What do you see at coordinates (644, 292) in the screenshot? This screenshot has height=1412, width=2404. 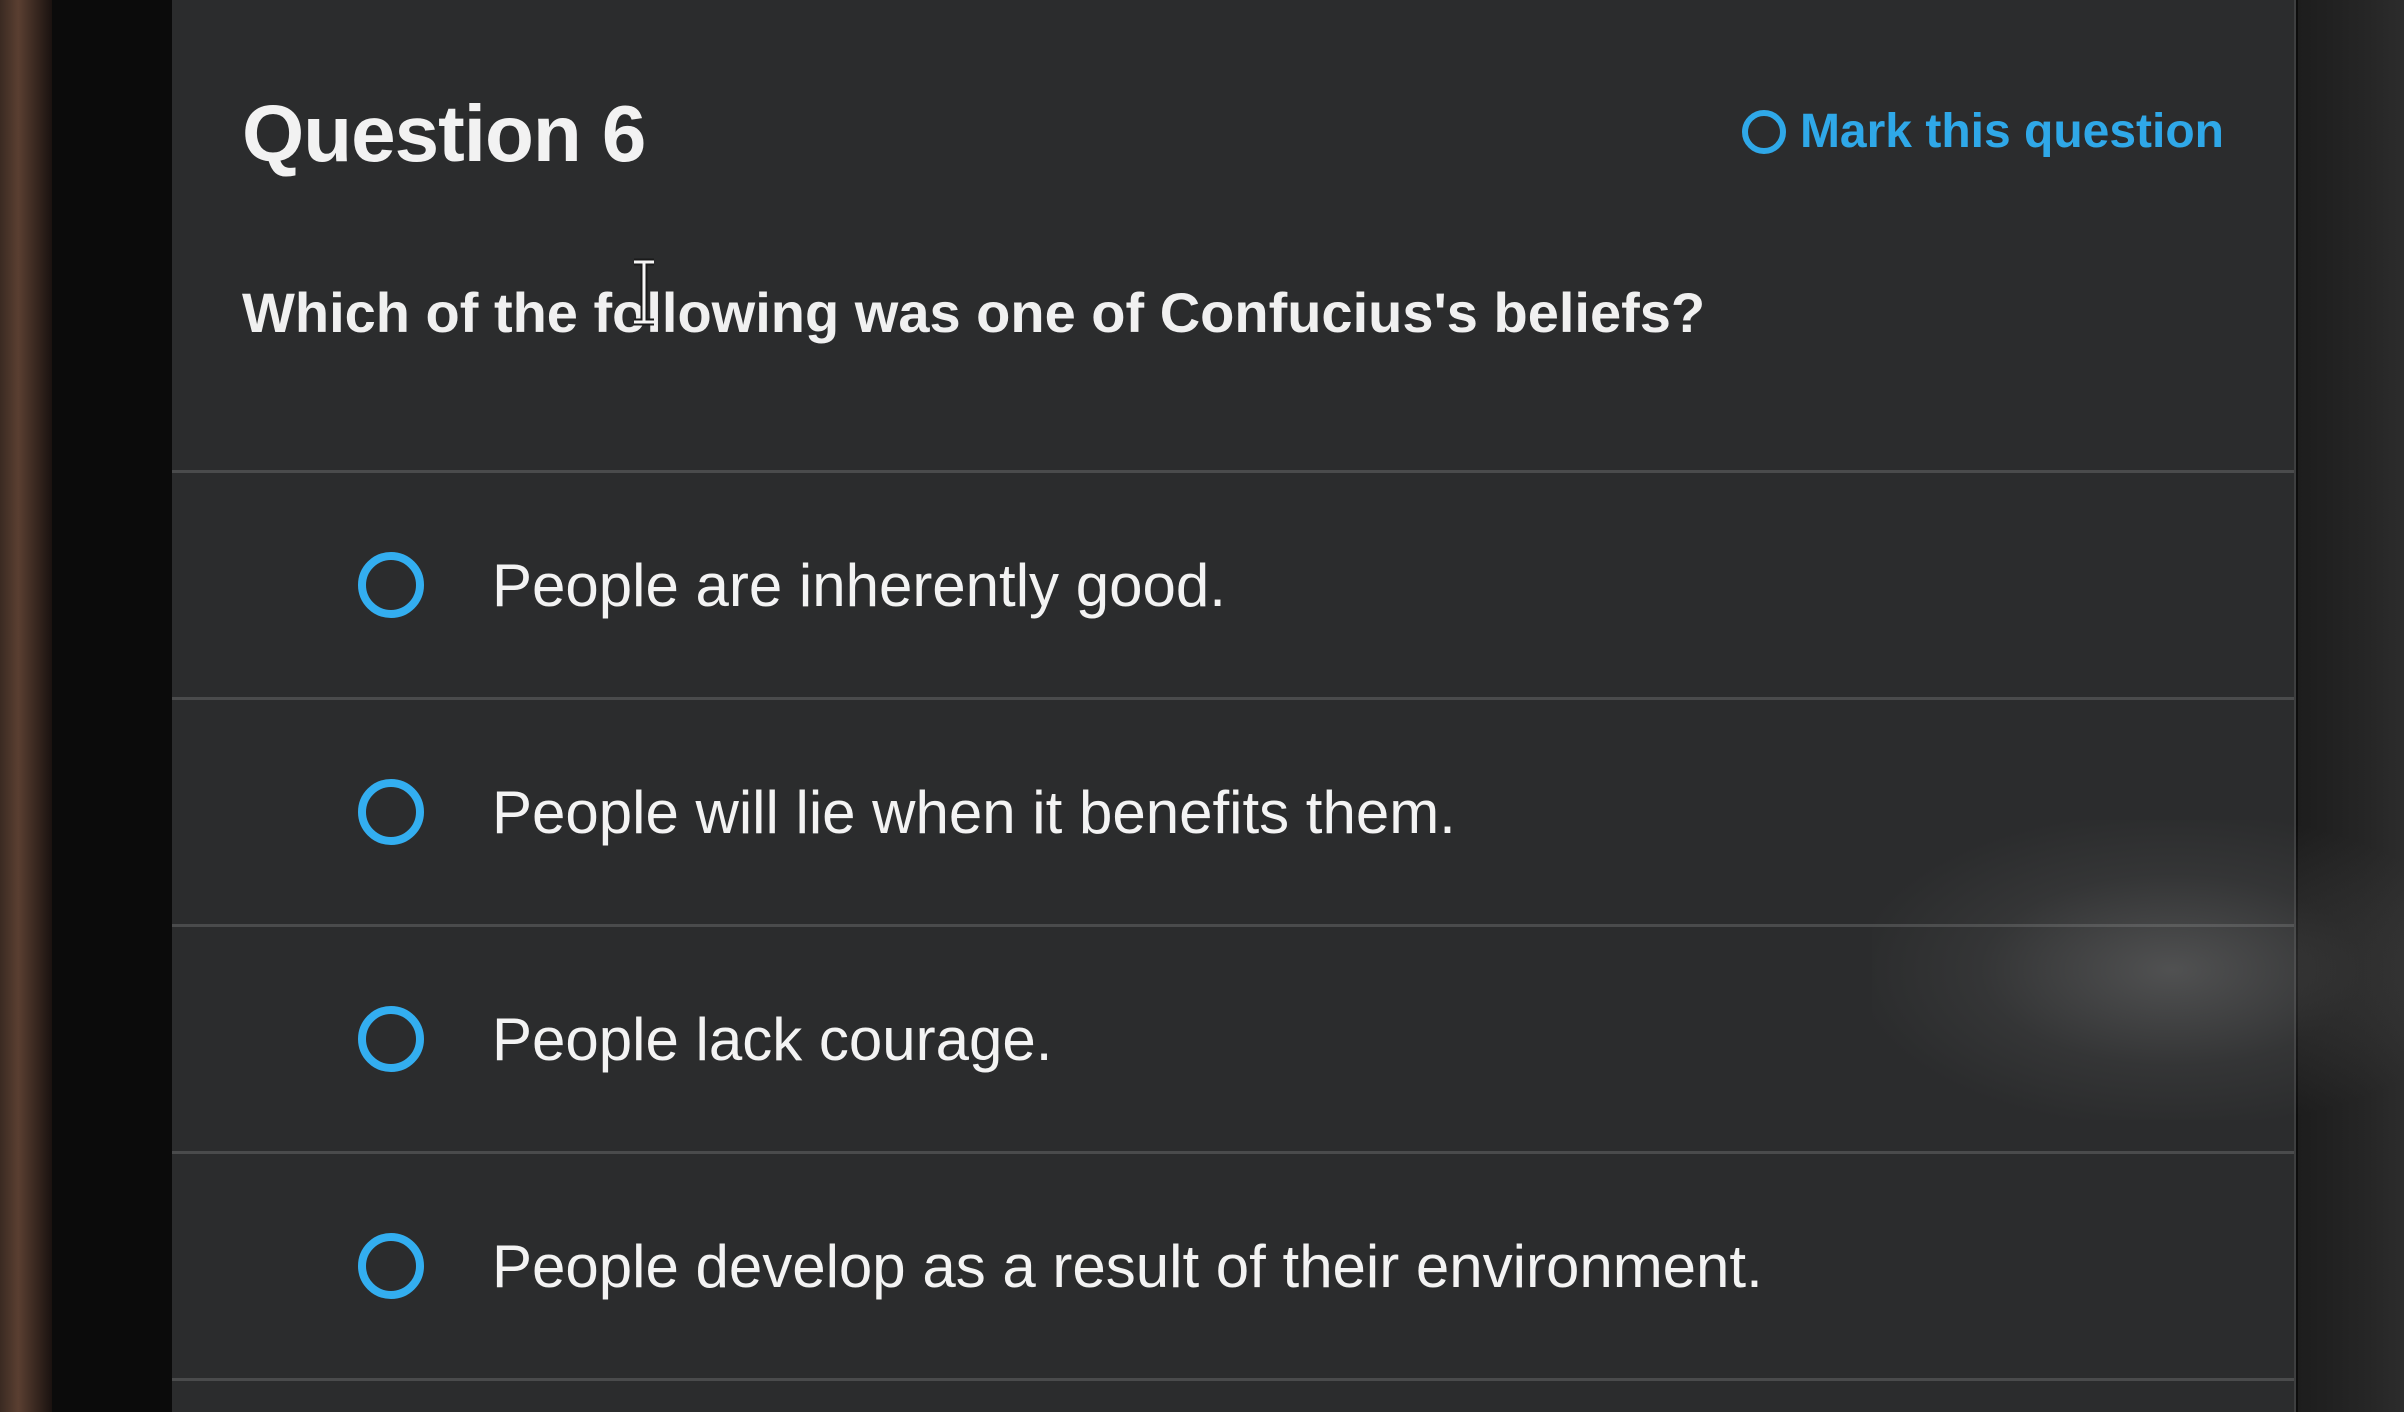 I see `text-cursor-icon` at bounding box center [644, 292].